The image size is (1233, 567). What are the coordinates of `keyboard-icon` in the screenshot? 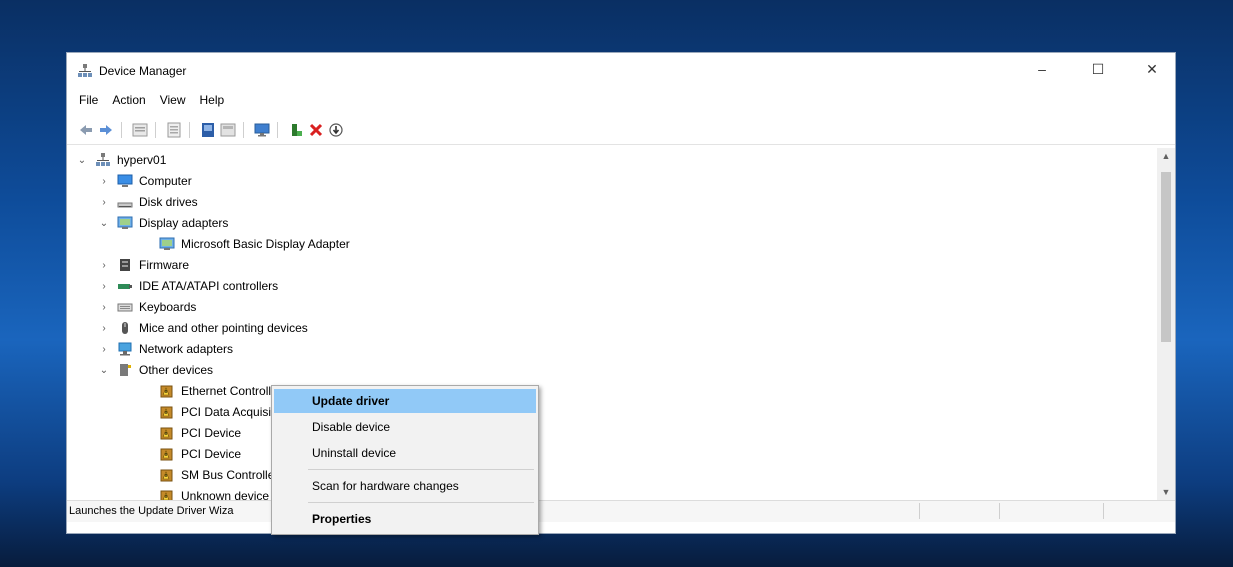 It's located at (125, 307).